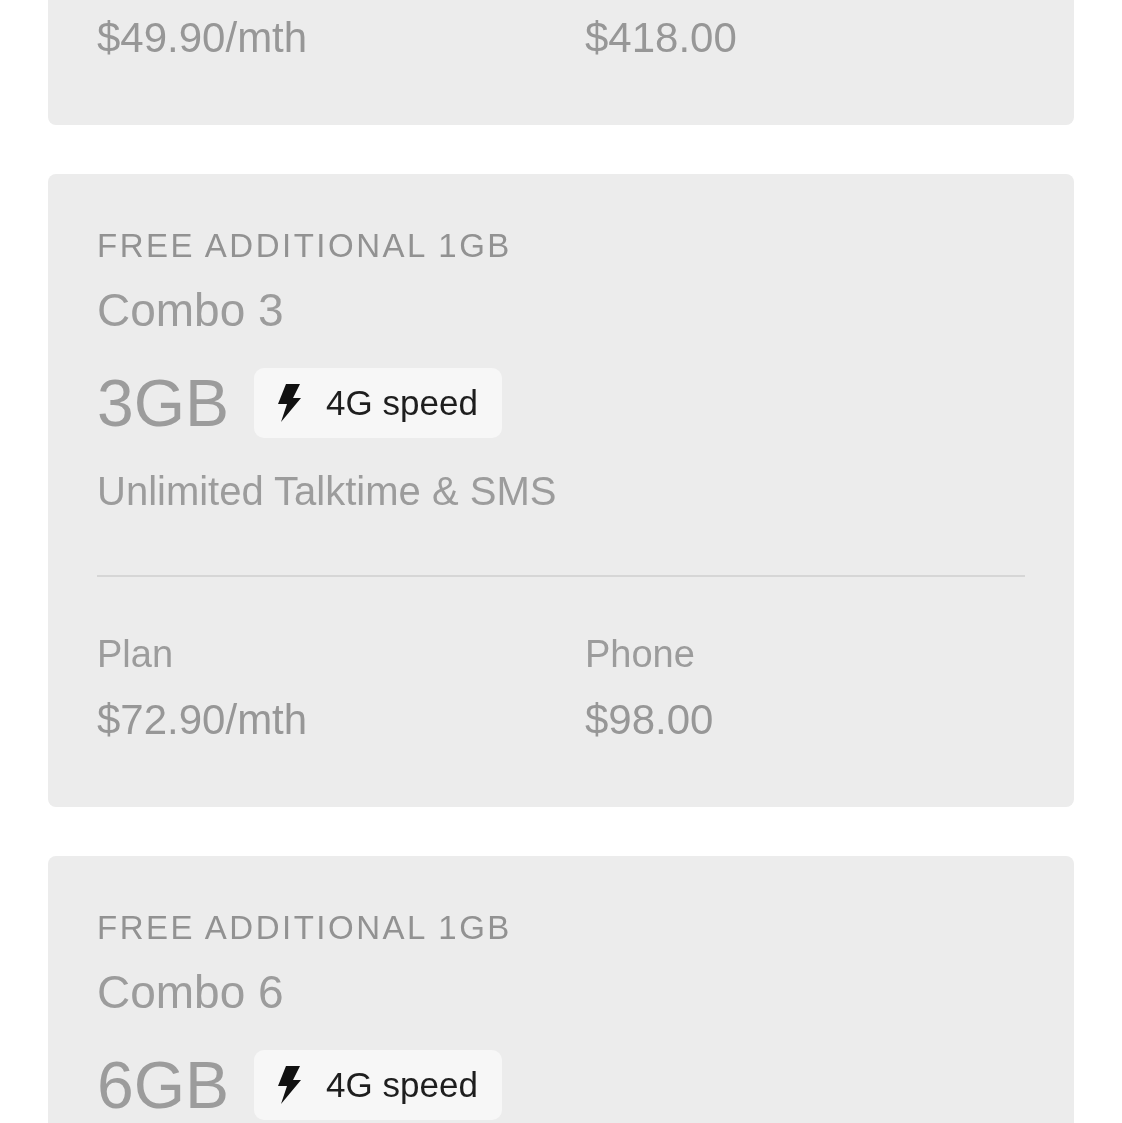 The height and width of the screenshot is (1123, 1122). What do you see at coordinates (190, 992) in the screenshot?
I see `plan-name: Combo 6` at bounding box center [190, 992].